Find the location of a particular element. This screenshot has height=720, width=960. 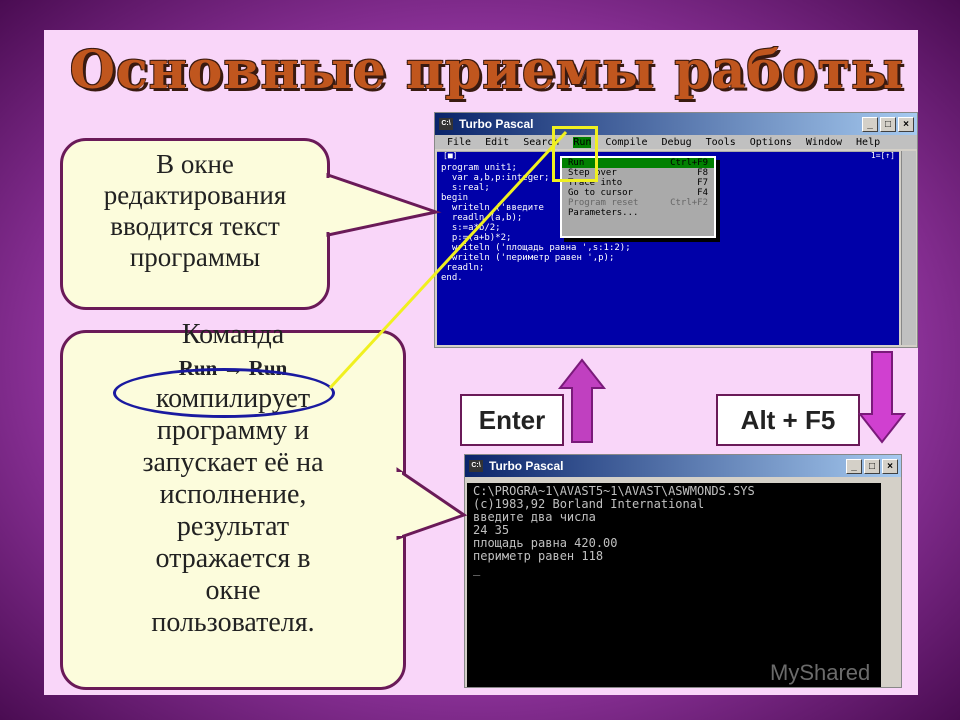

arrow-up-icon is located at coordinates (582, 400).